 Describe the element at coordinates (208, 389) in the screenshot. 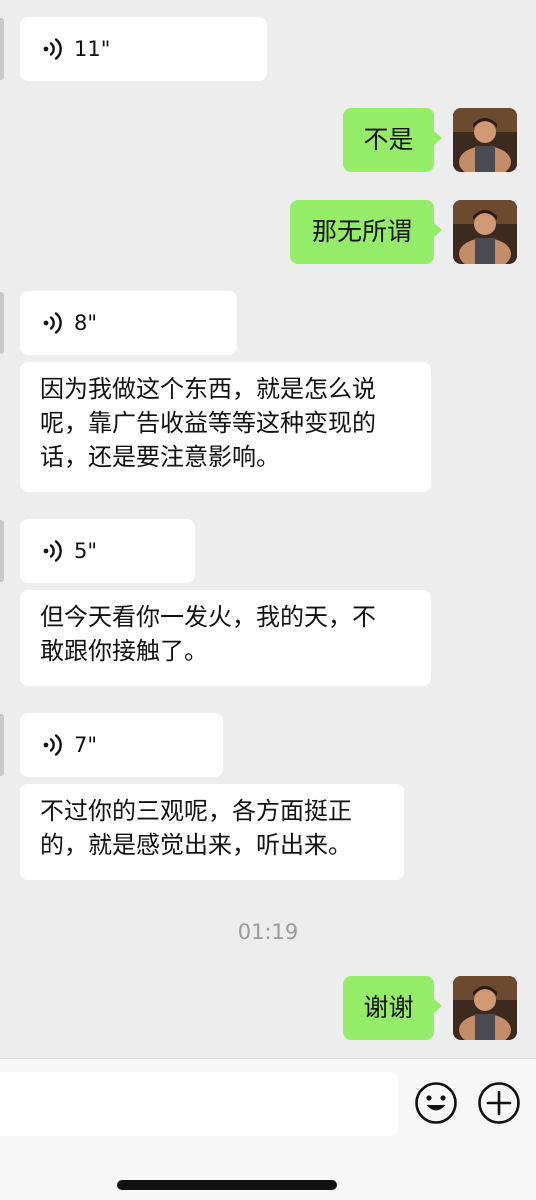

I see `message-line: 因为我做这个东西，就是怎么说` at that location.